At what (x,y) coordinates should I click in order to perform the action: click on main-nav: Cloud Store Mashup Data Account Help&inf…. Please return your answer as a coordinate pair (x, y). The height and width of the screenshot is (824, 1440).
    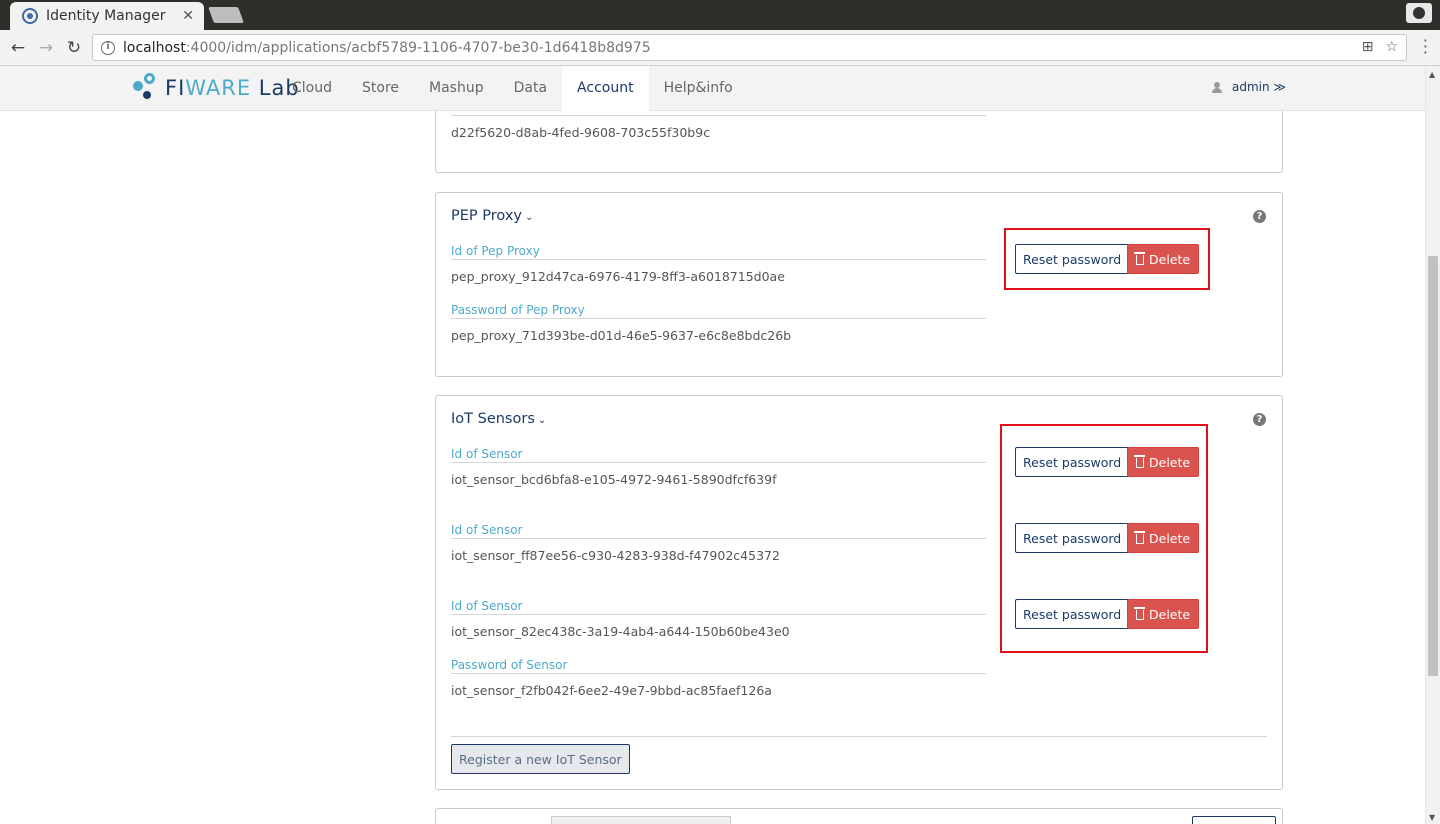
    Looking at the image, I should click on (512, 88).